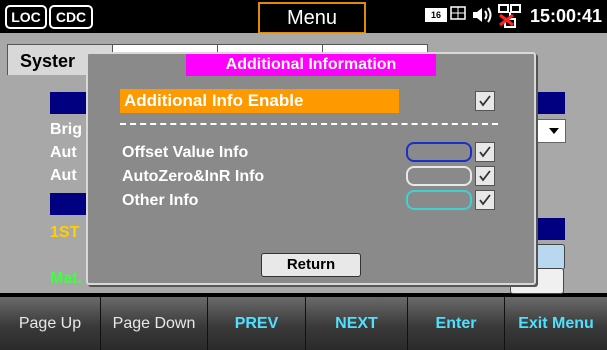 The height and width of the screenshot is (350, 607). Describe the element at coordinates (70, 103) in the screenshot. I see `section-header` at that location.